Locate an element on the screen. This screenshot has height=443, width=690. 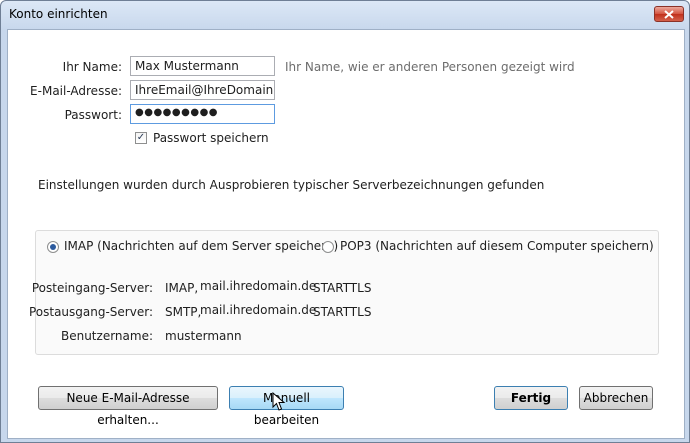
incoming-security: STARTTLS is located at coordinates (342, 288).